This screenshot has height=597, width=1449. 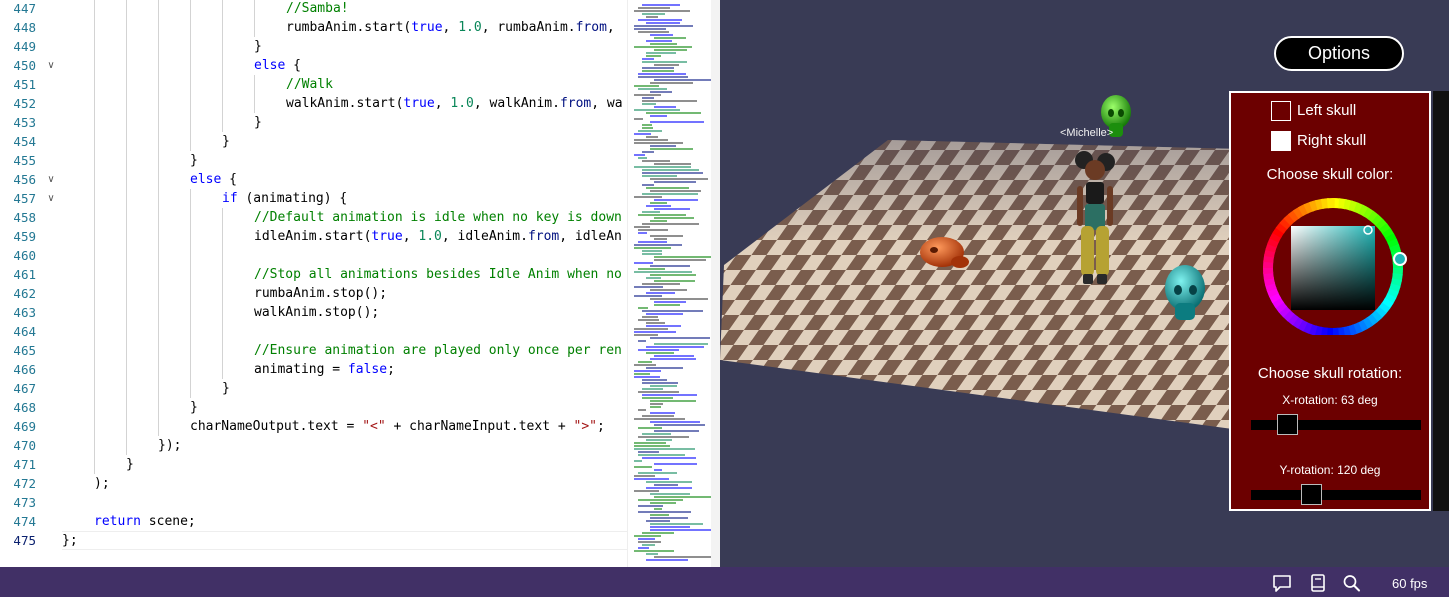 I want to click on book-icon, so click(x=1318, y=583).